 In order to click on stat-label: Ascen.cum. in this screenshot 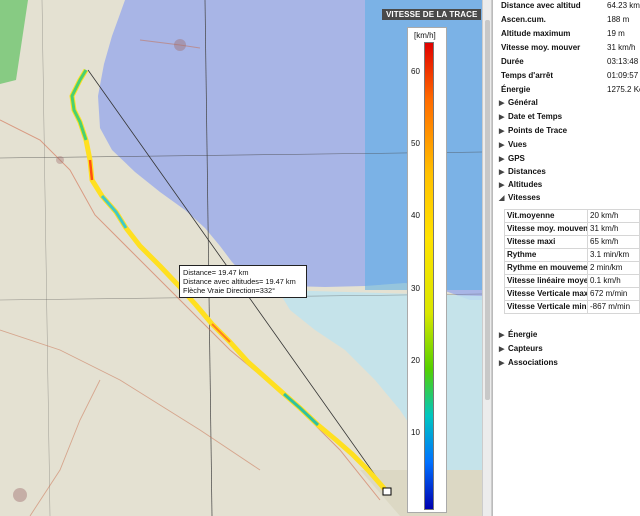, I will do `click(523, 19)`.